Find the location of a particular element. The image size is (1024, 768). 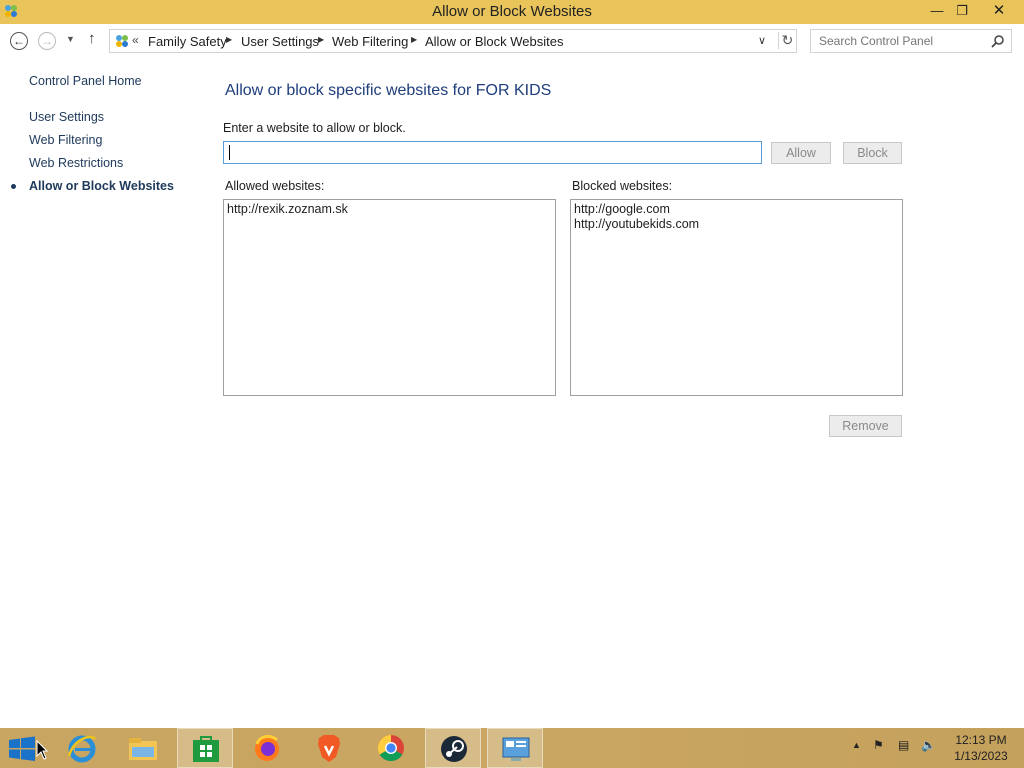

taskbar-chrome is located at coordinates (391, 748).